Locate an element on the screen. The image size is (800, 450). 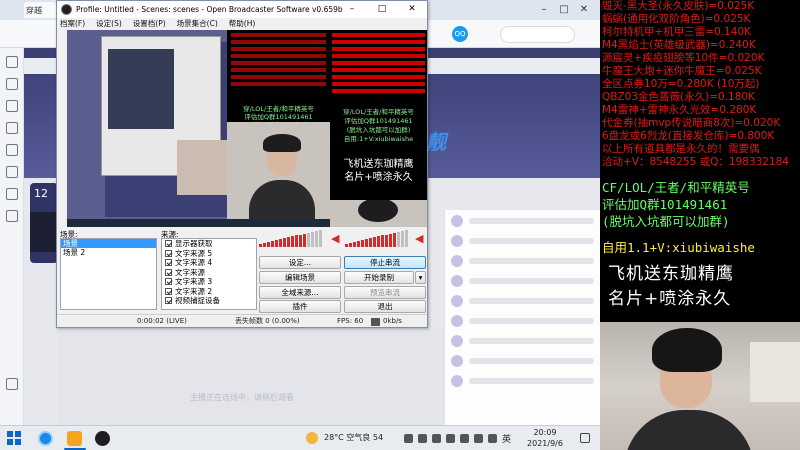
start-recording-button: 开始录制 is located at coordinates (379, 277).